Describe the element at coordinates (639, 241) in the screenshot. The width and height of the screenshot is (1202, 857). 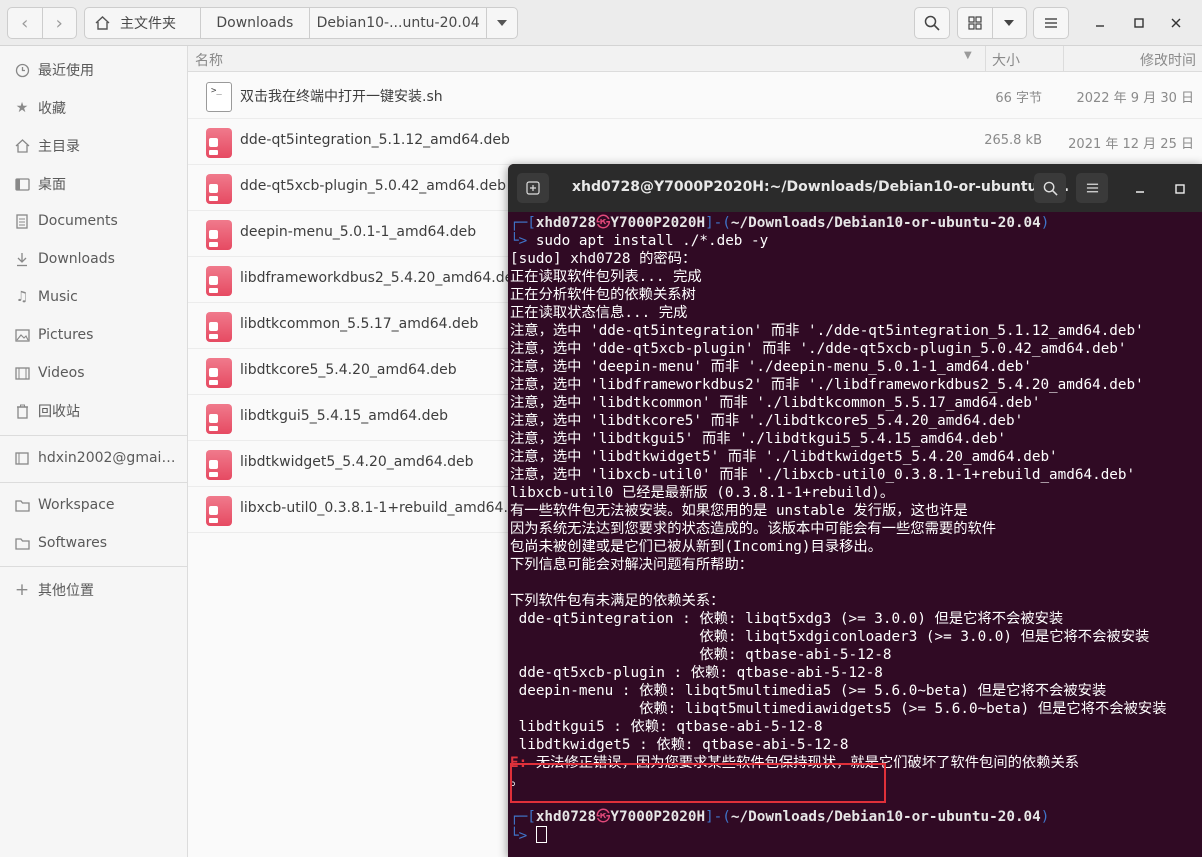
I see `command-line: └> sudo apt install ./*.deb -y` at that location.